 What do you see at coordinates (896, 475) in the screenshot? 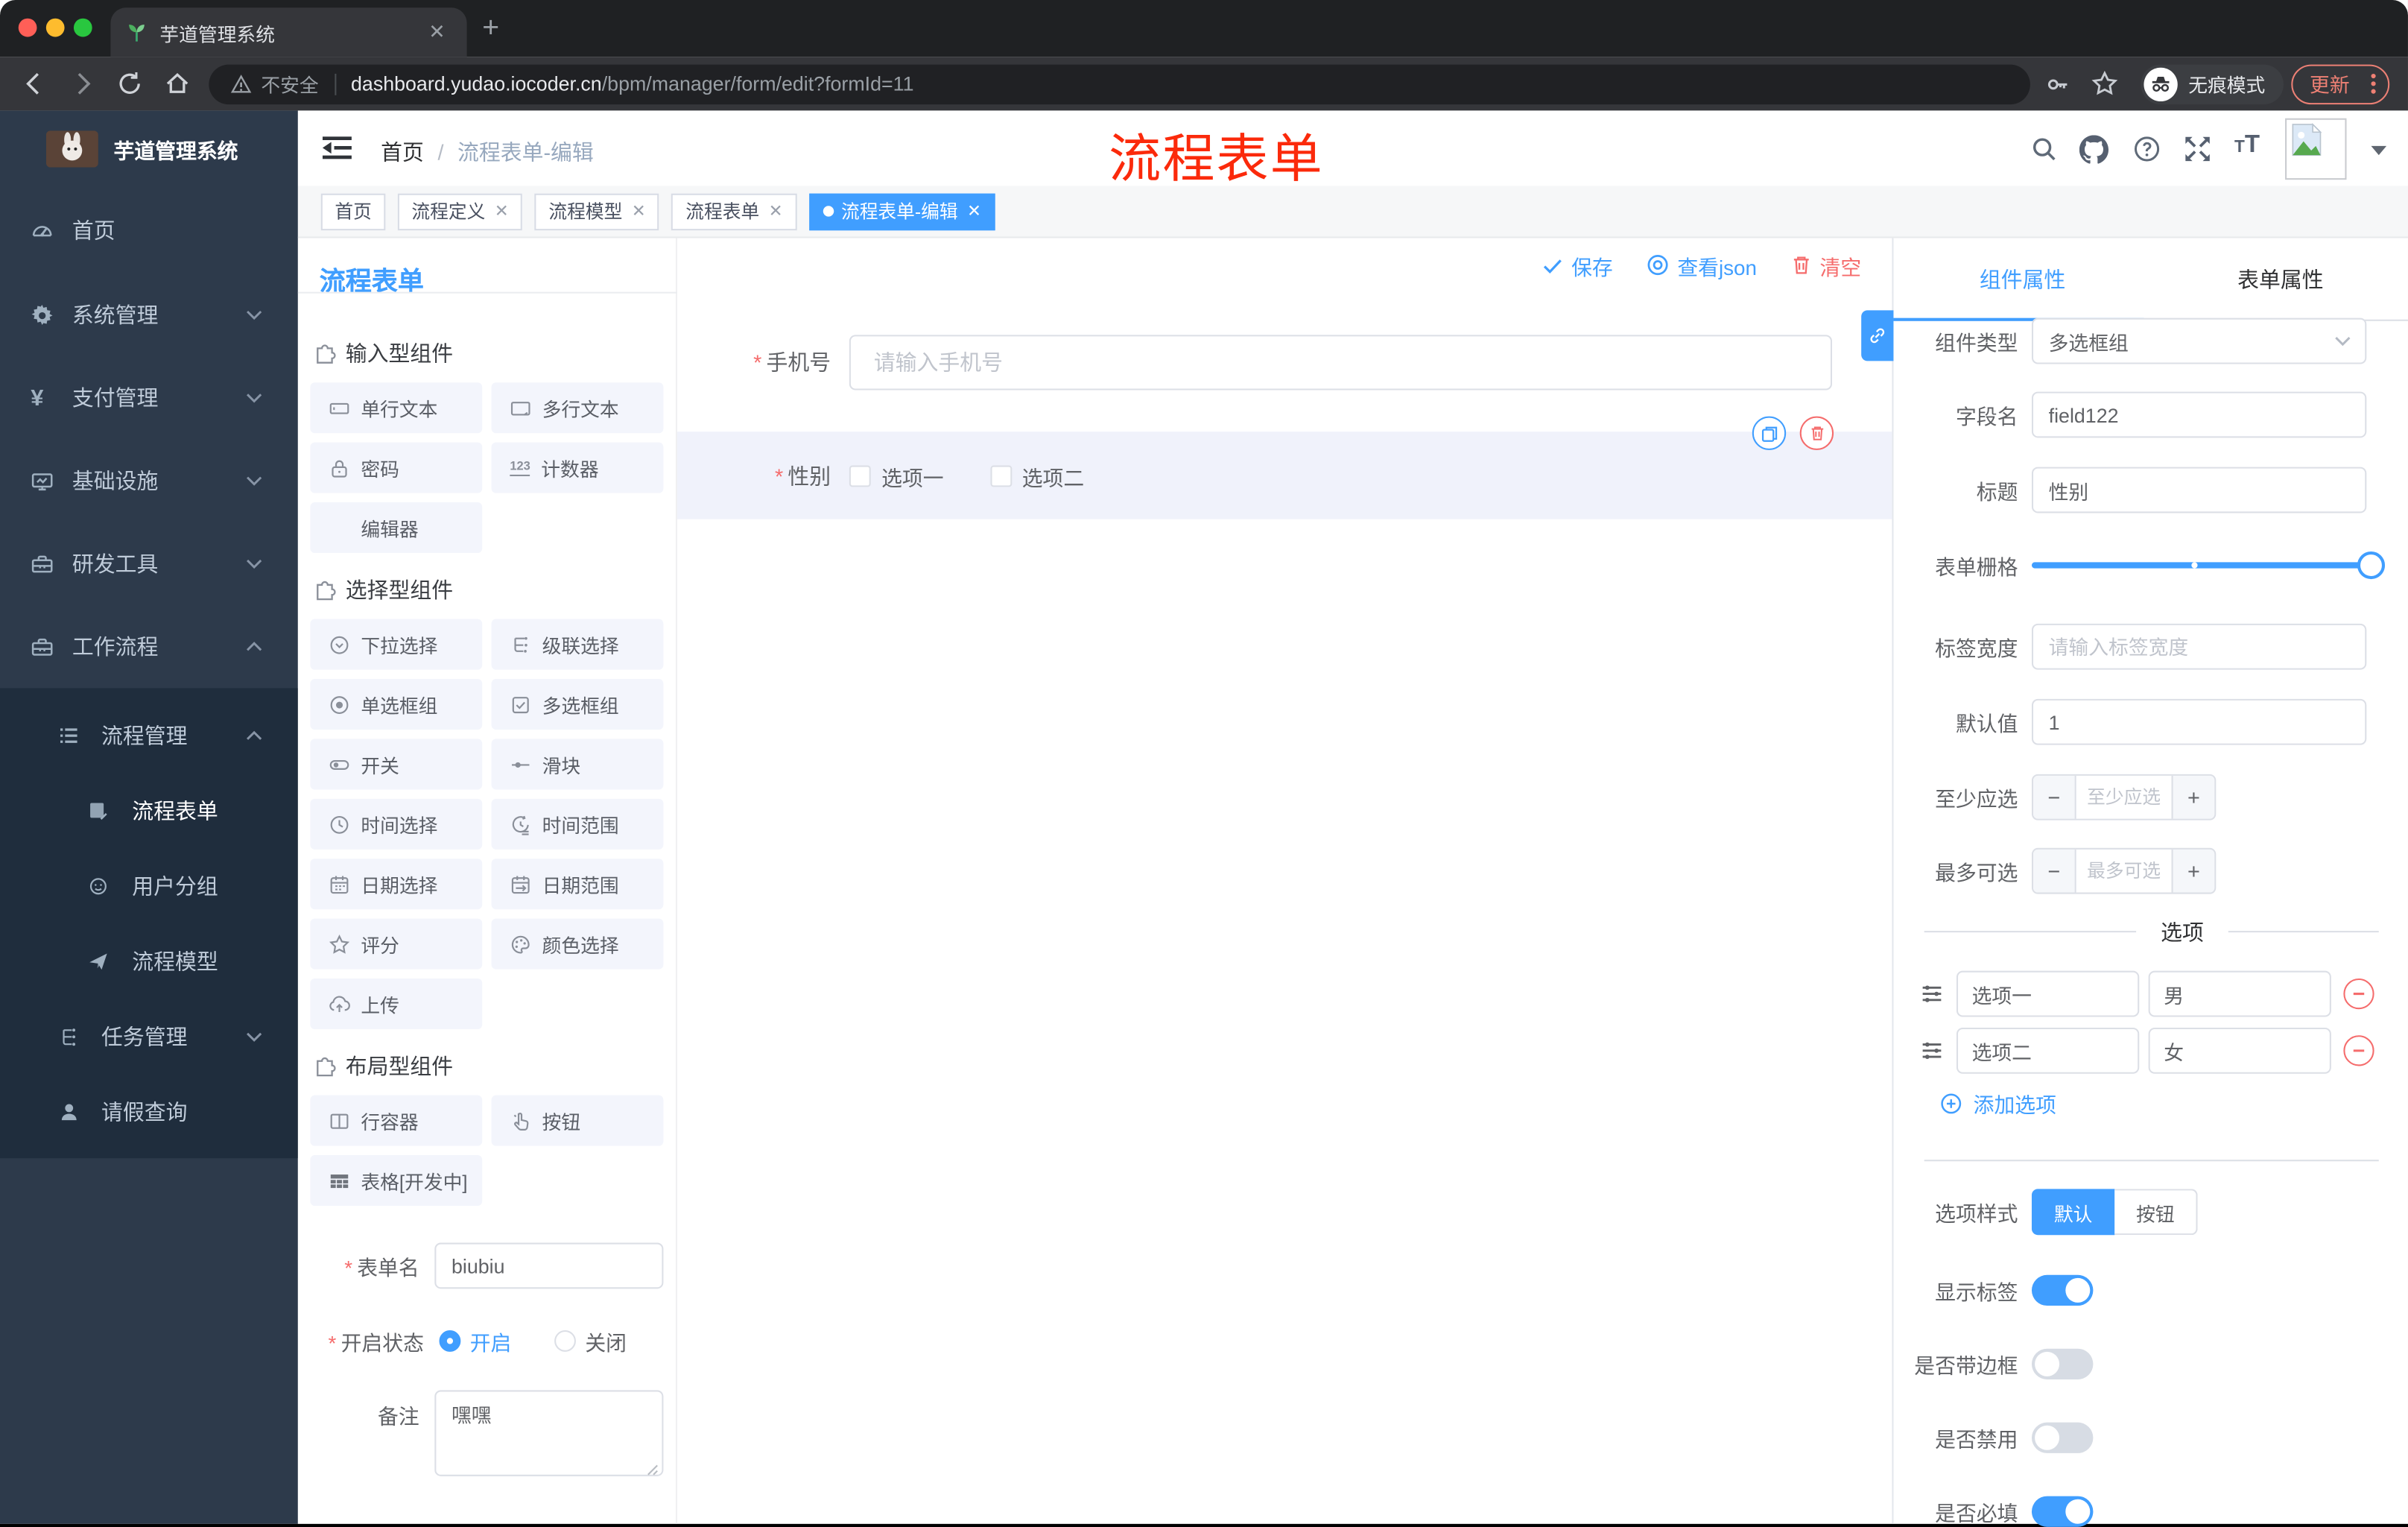
I see `gender-option-1: 选项一` at bounding box center [896, 475].